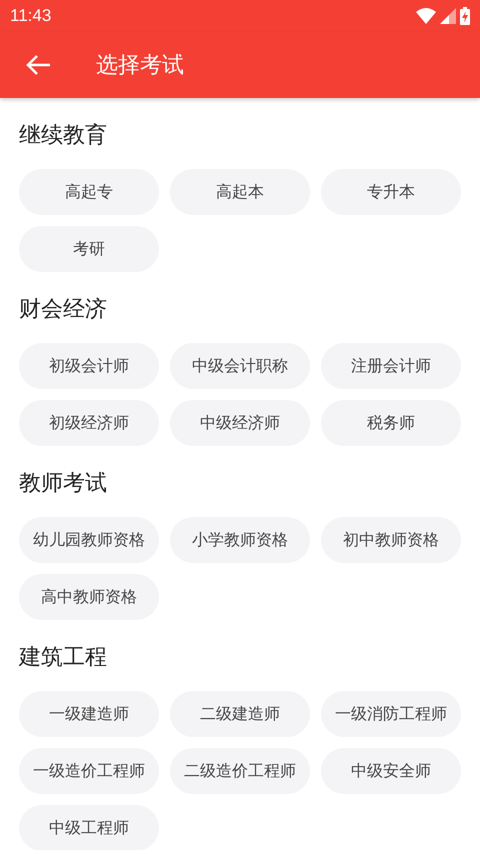  What do you see at coordinates (89, 827) in the screenshot?
I see `exam-chip: 中级工程师` at bounding box center [89, 827].